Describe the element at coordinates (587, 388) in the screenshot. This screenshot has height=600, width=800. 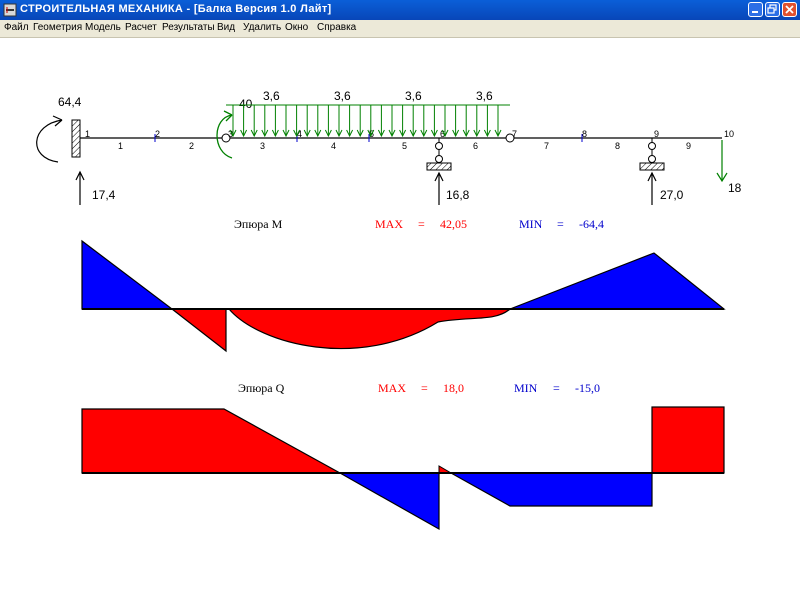
I see `shear-min-value: -15,0` at that location.